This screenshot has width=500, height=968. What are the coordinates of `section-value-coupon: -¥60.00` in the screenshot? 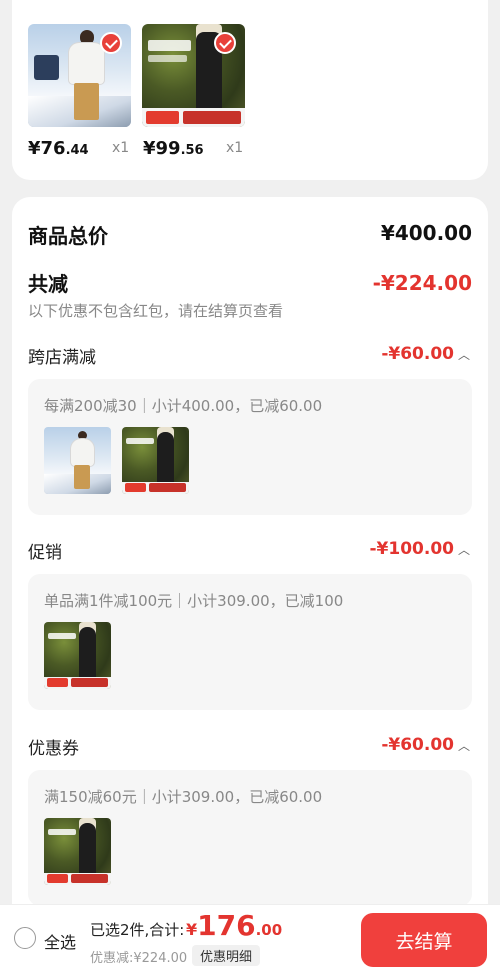 It's located at (417, 745).